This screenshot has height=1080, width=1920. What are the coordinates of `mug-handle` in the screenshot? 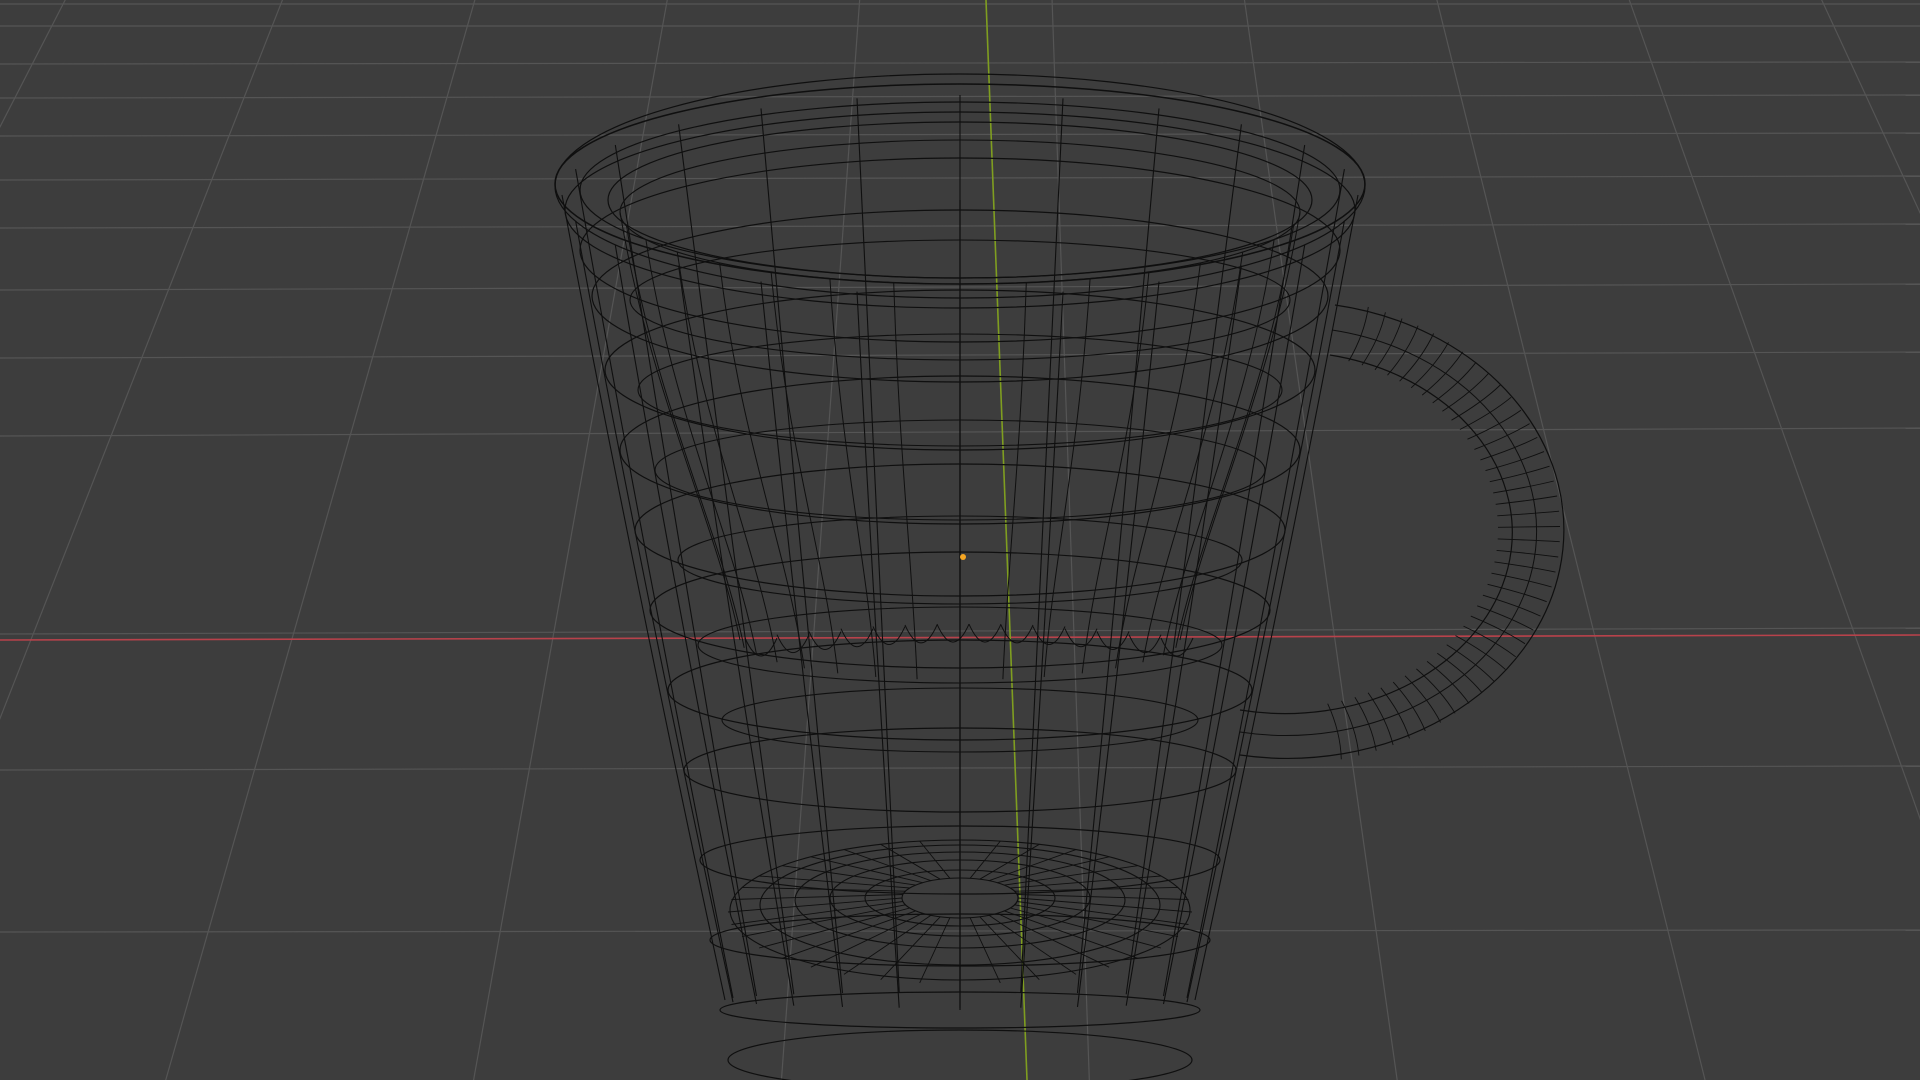 It's located at (1402, 532).